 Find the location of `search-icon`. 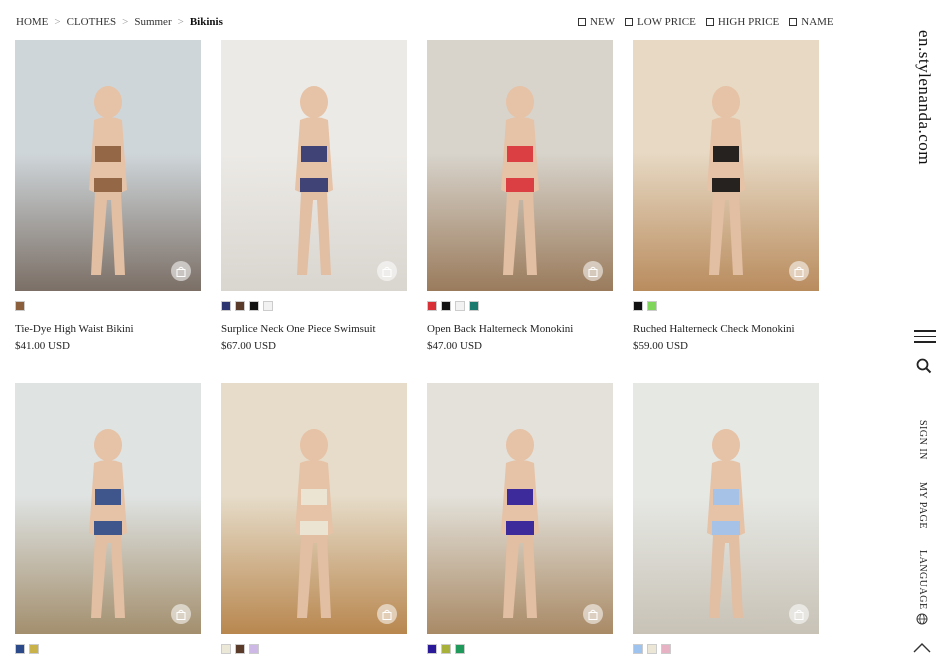

search-icon is located at coordinates (924, 368).